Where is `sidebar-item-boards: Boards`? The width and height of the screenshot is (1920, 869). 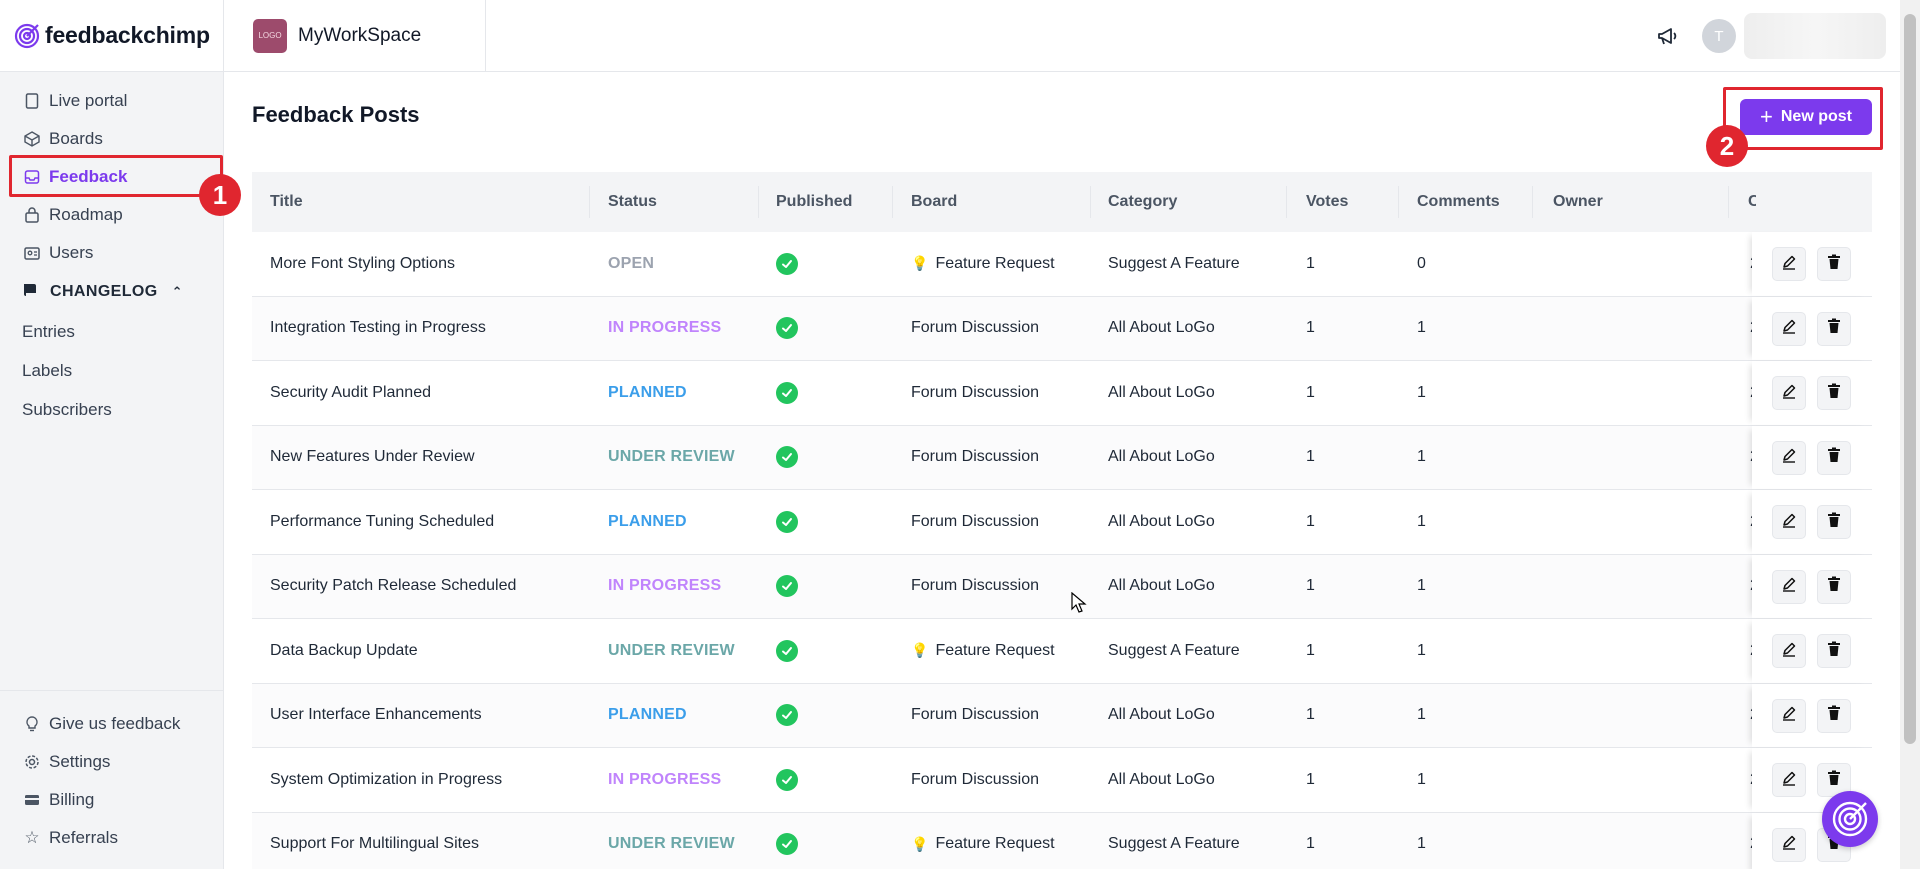
sidebar-item-boards: Boards is located at coordinates (111, 139).